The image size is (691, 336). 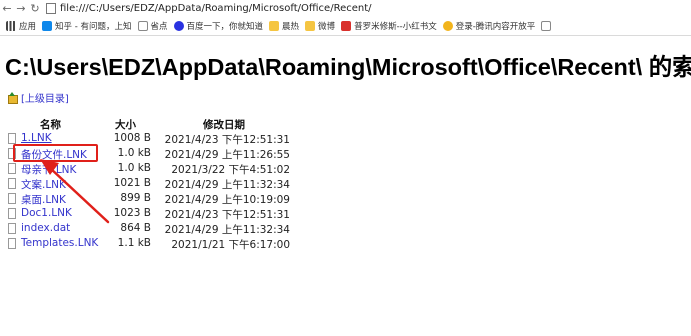 What do you see at coordinates (75, 191) in the screenshot?
I see `annotation-arrow-icon` at bounding box center [75, 191].